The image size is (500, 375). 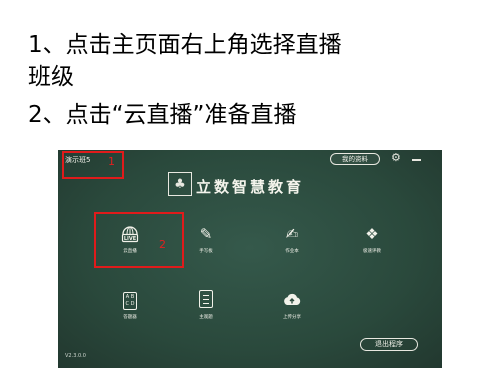 I want to click on instruction-step1: 1、点击主页面右上角选择直播, so click(x=185, y=45).